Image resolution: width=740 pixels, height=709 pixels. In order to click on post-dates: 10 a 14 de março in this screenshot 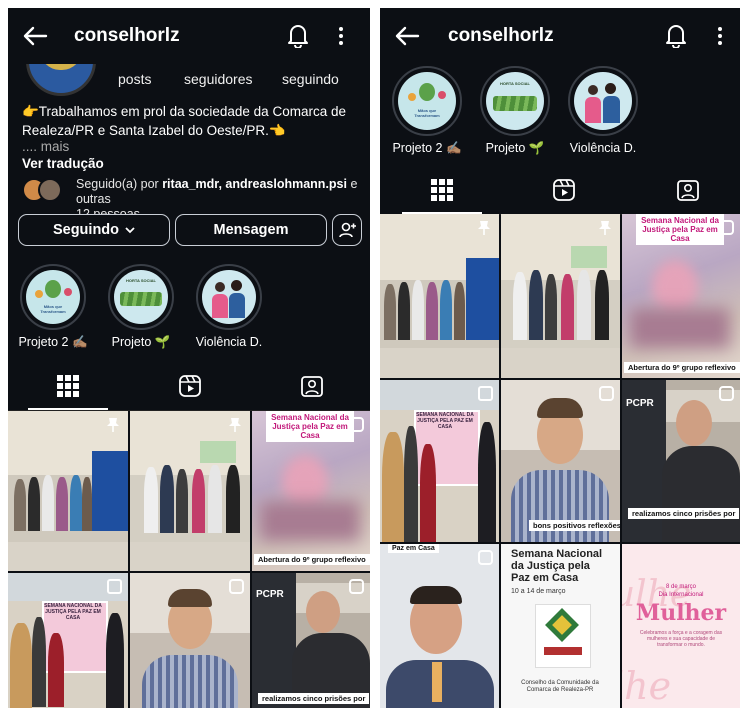, I will do `click(538, 591)`.